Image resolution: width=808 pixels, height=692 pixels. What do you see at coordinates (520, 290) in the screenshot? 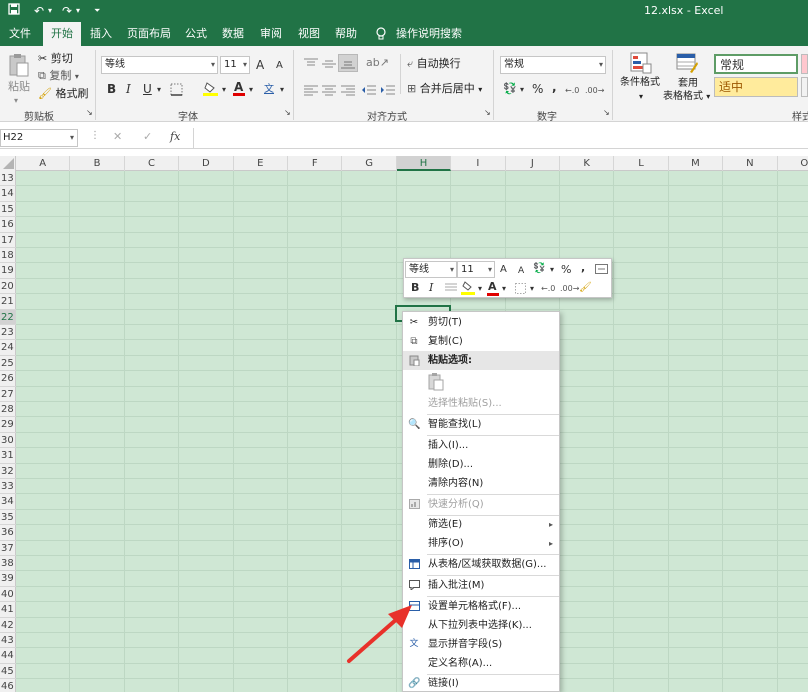
I see `mini-border-icon` at bounding box center [520, 290].